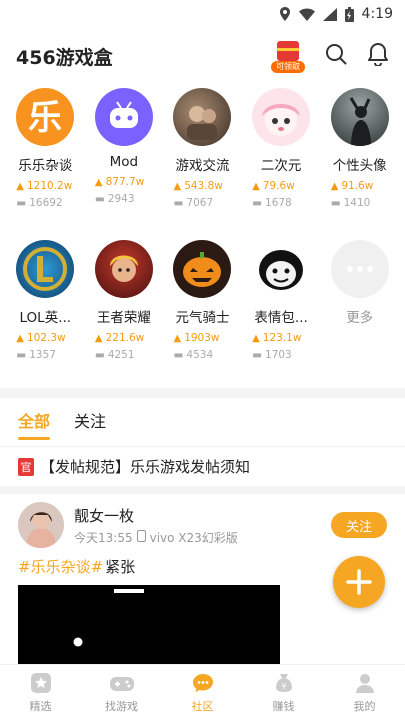  Describe the element at coordinates (359, 166) in the screenshot. I see `category-name: 个性头像` at that location.